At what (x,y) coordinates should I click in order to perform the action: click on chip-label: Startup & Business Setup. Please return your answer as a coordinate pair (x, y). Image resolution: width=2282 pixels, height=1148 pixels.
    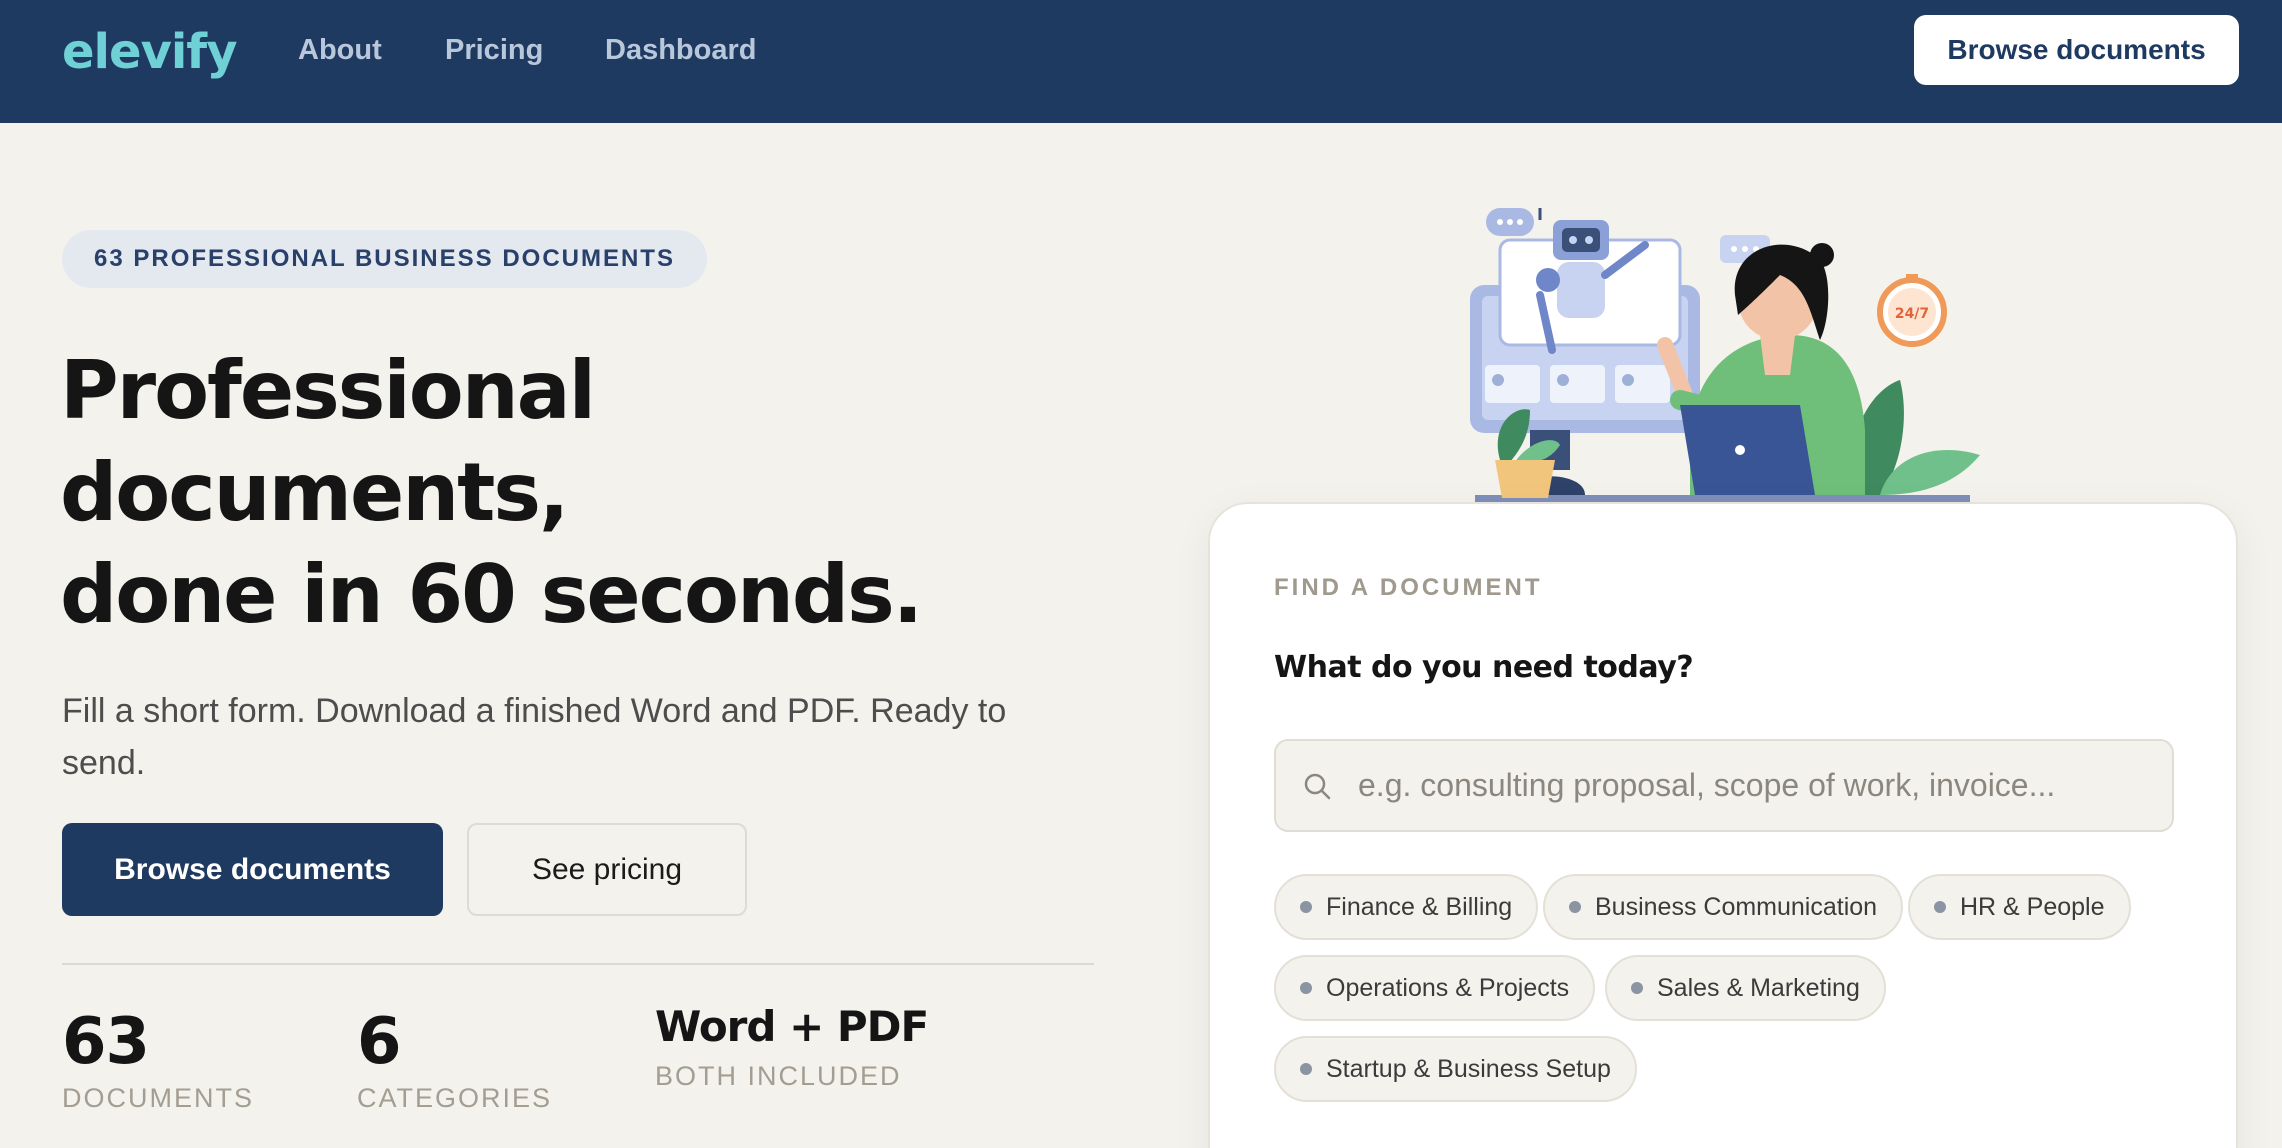
    Looking at the image, I should click on (1468, 1068).